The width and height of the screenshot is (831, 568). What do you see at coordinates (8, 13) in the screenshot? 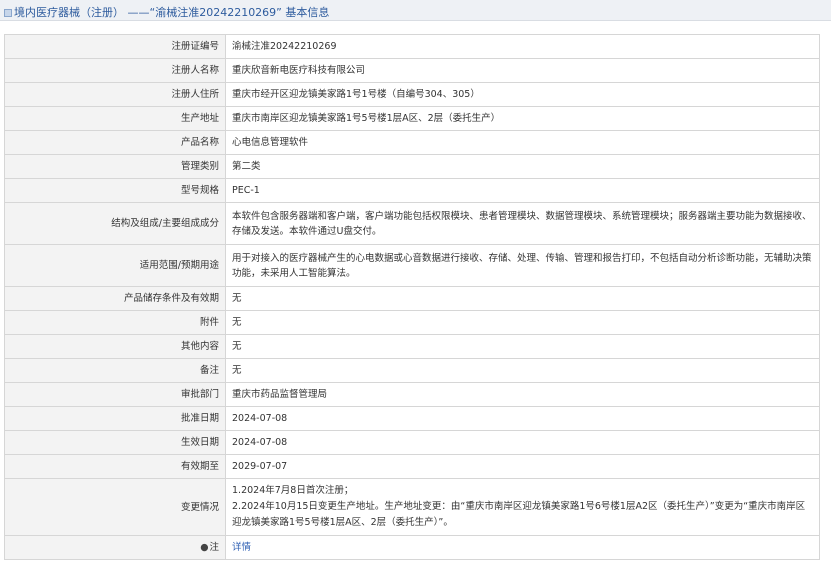
I see `title-square-icon` at bounding box center [8, 13].